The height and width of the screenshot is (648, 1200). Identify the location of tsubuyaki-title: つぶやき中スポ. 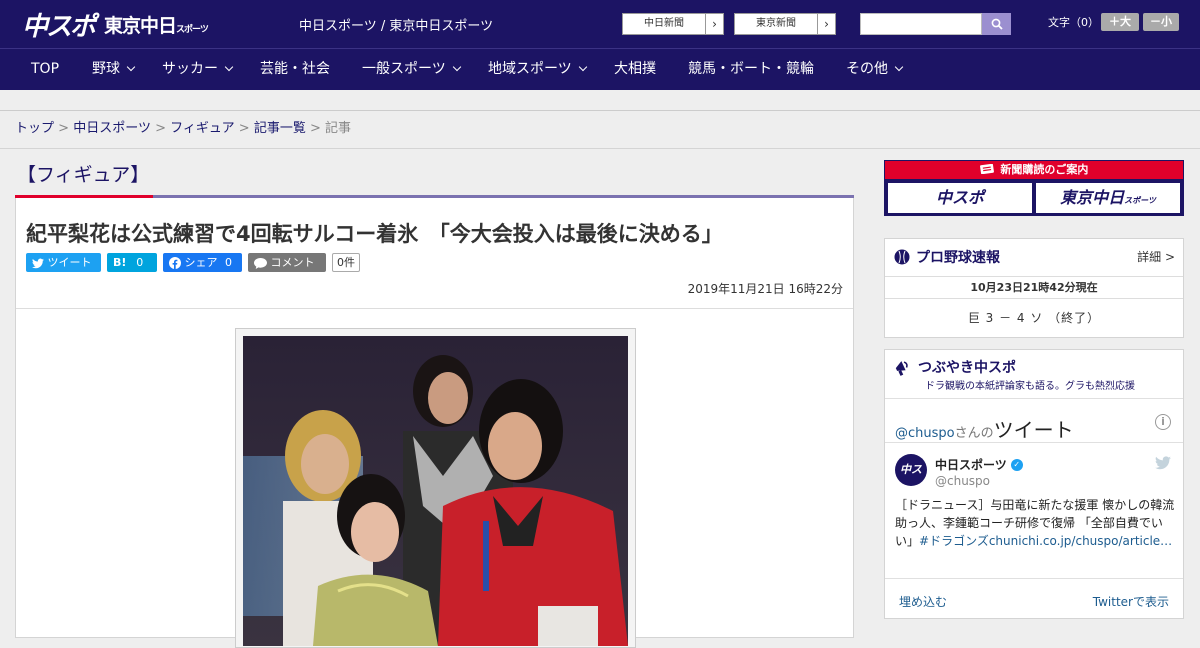
(955, 367).